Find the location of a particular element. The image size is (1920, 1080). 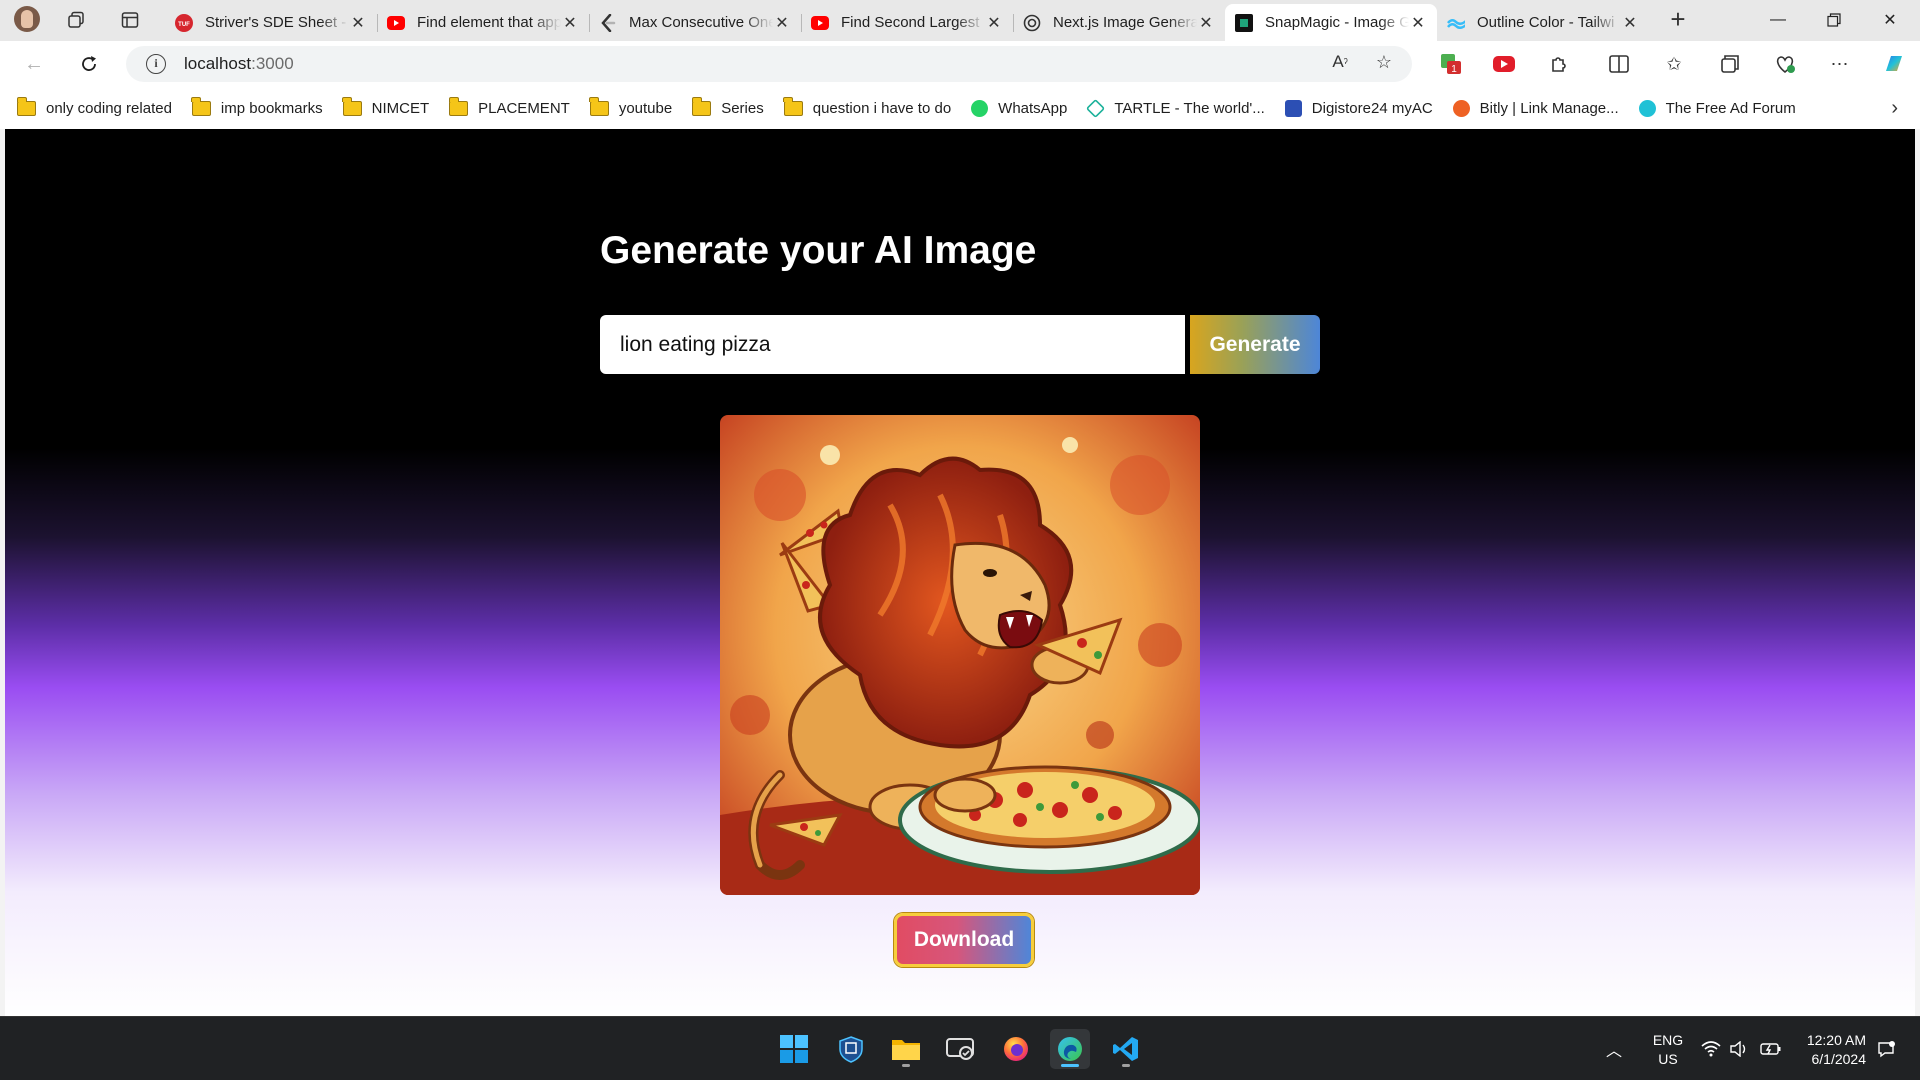

split-screen-icon is located at coordinates (1619, 64).